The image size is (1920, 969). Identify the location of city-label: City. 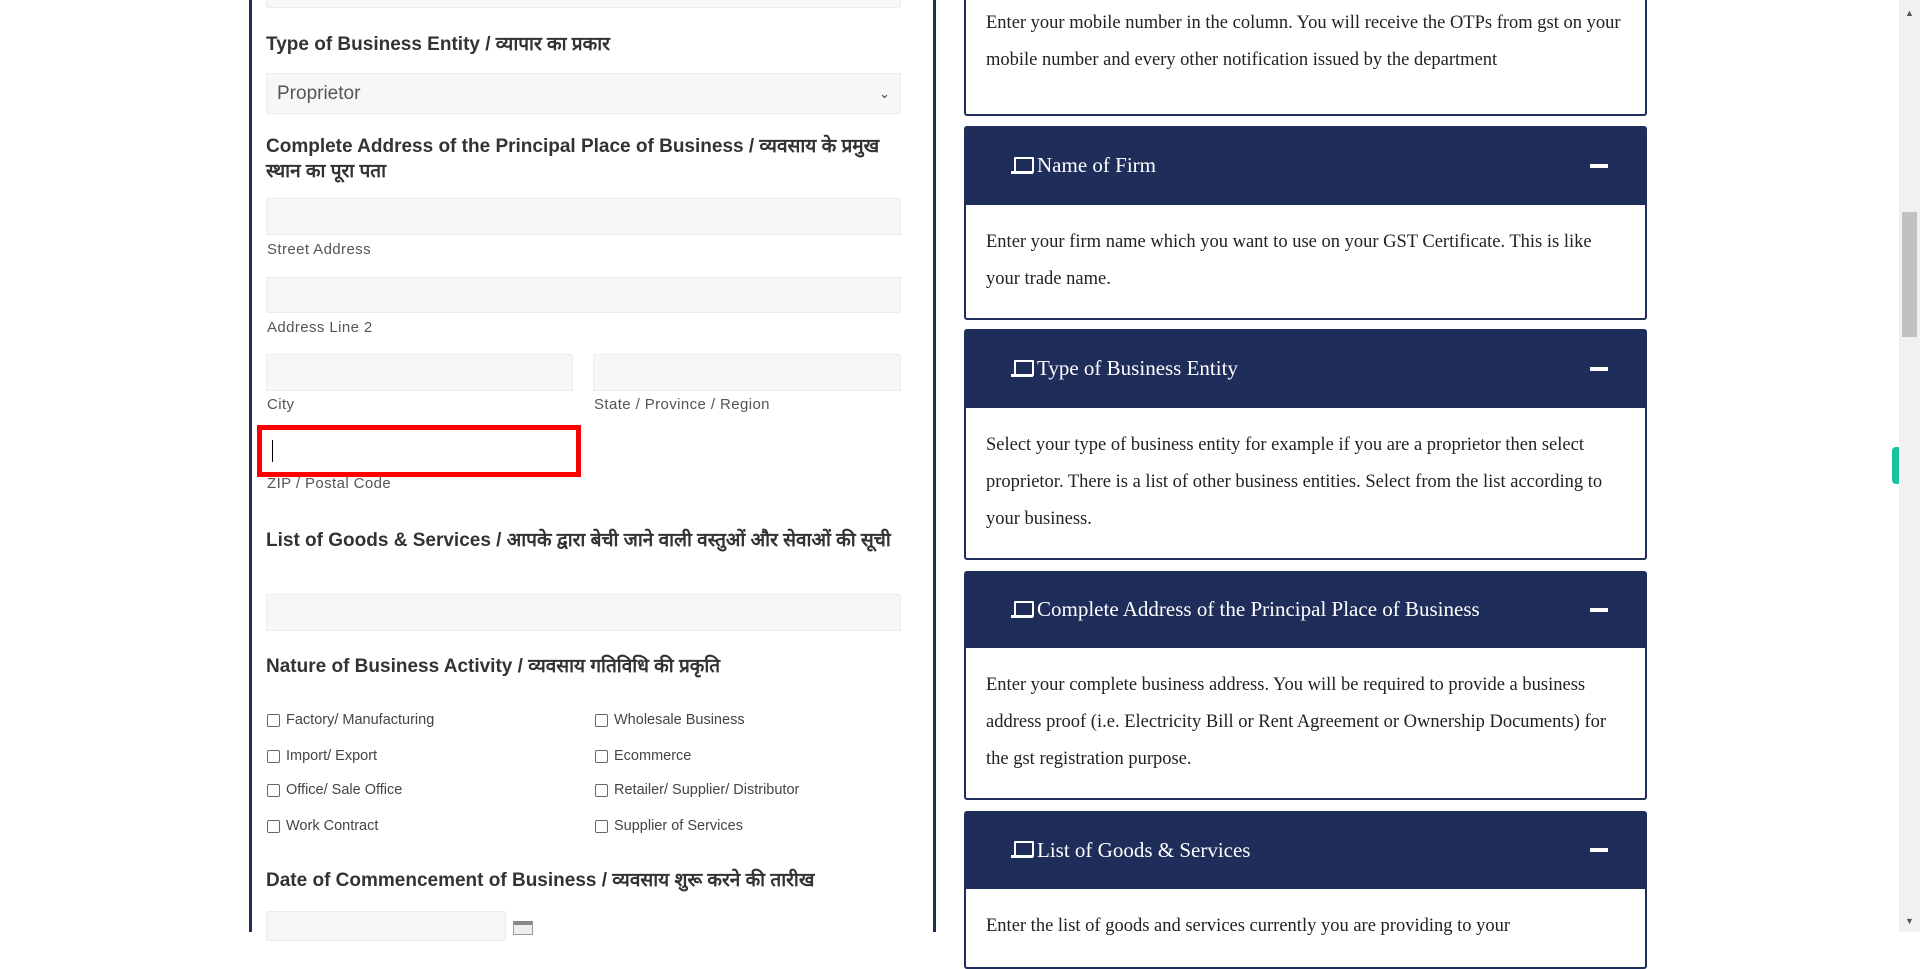
(281, 404).